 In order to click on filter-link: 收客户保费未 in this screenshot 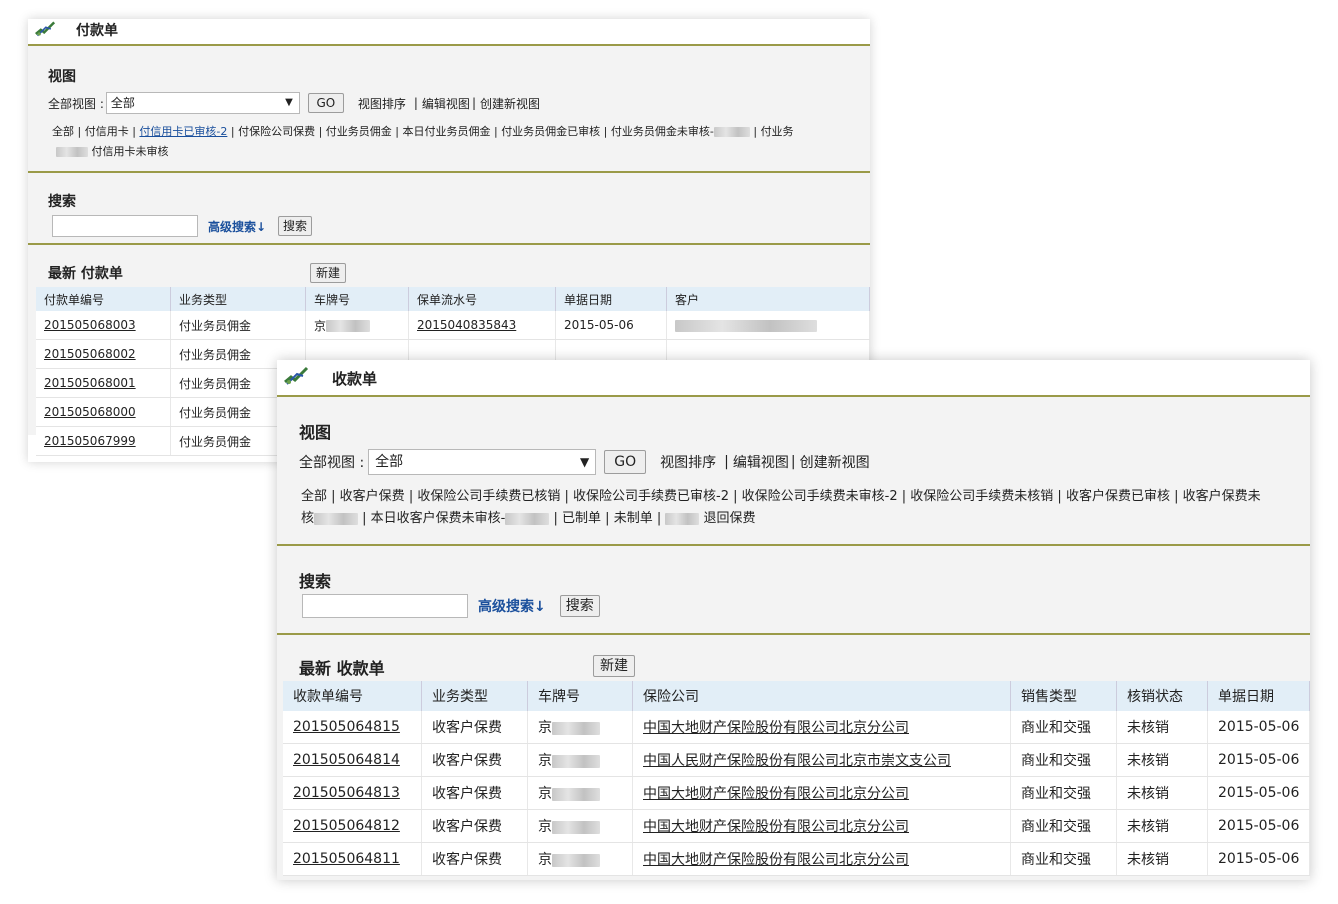, I will do `click(1222, 496)`.